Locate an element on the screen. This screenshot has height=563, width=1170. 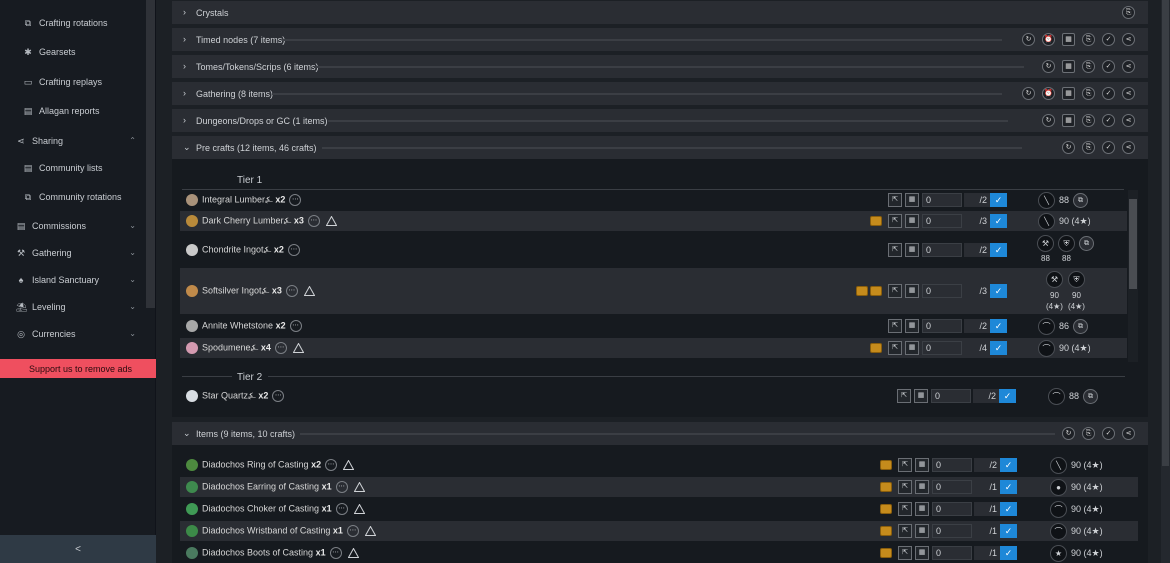
item-name: Star Quartz is located at coordinates (225, 395).